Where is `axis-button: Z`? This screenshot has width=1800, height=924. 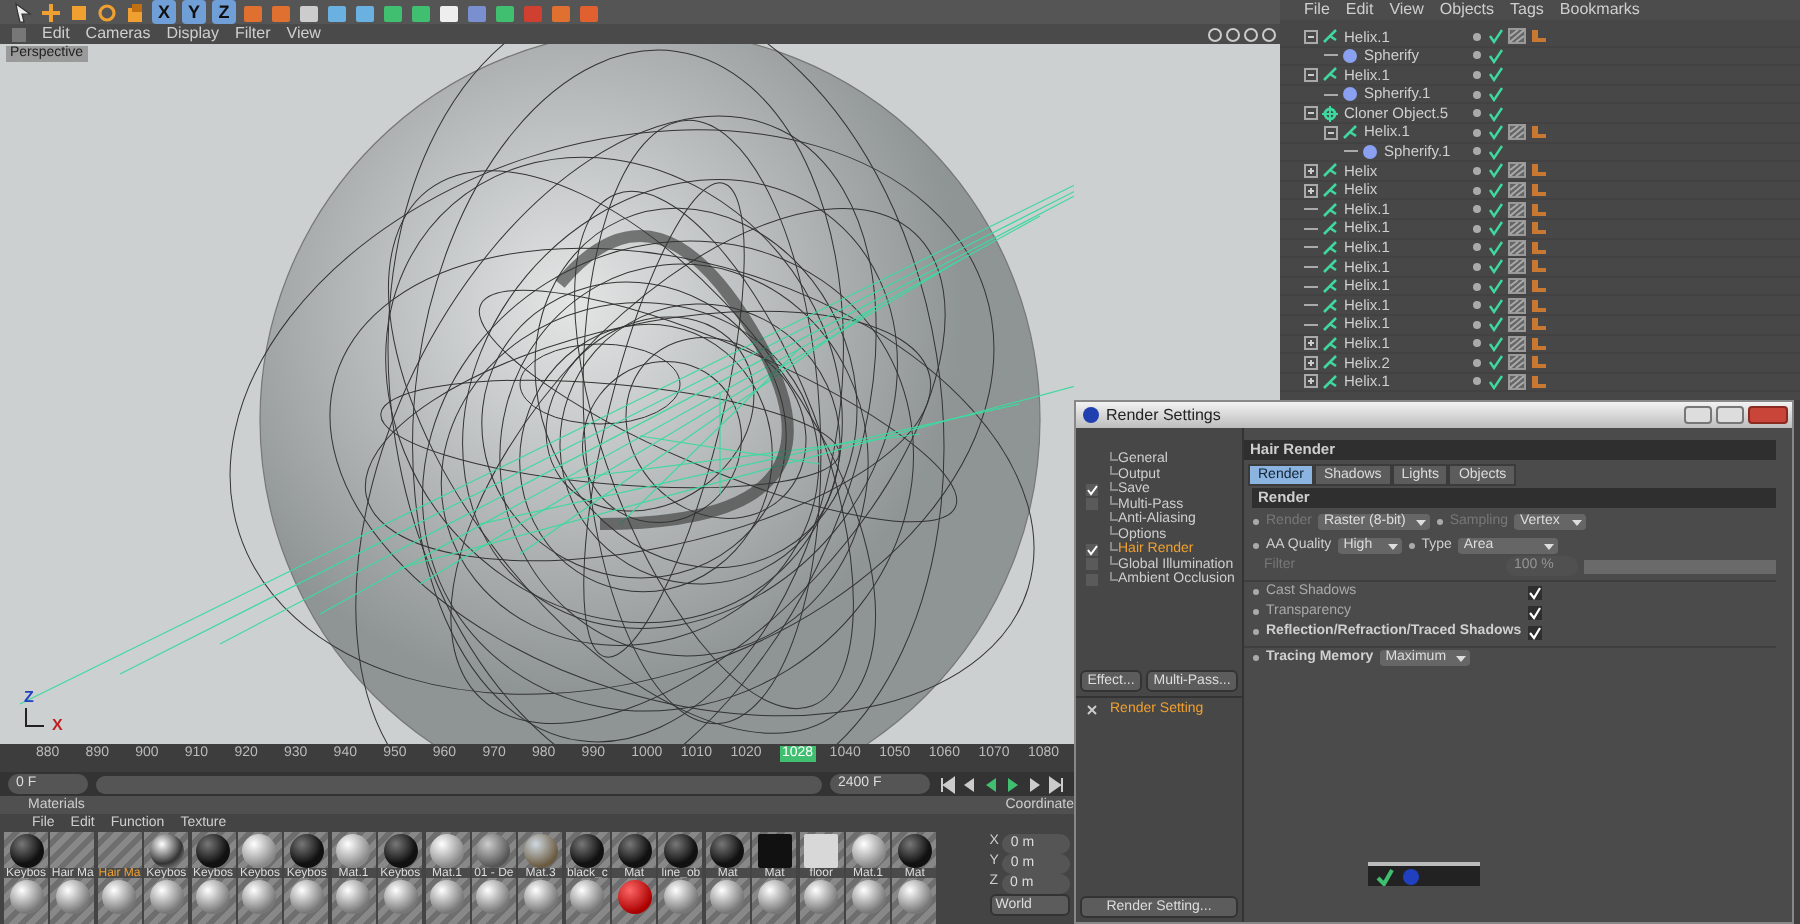 axis-button: Z is located at coordinates (224, 12).